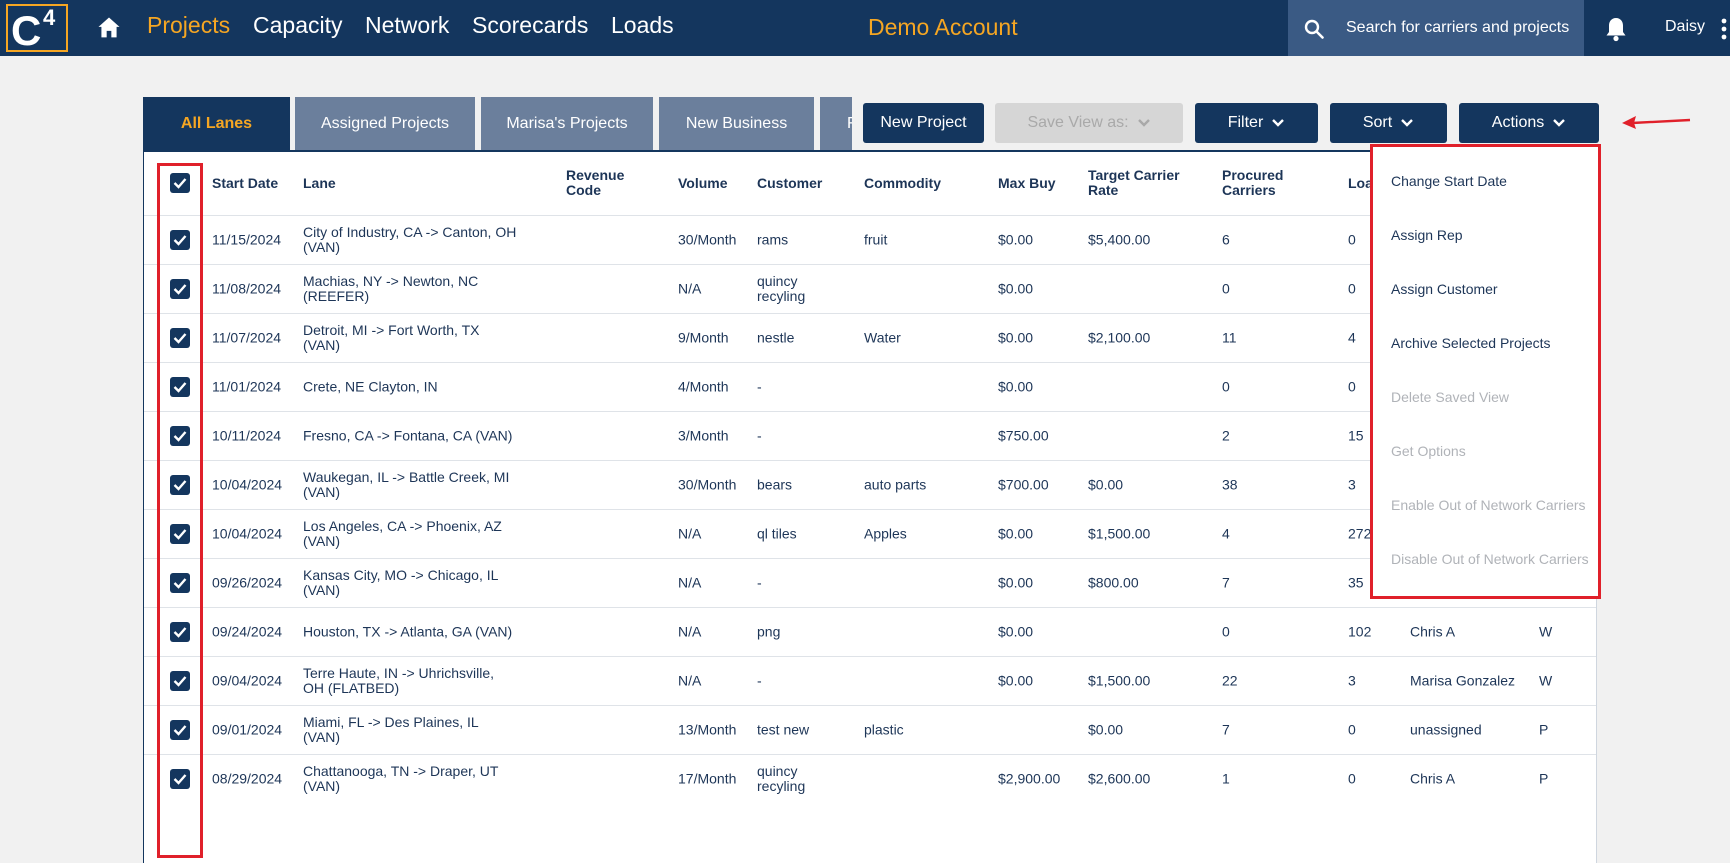 The width and height of the screenshot is (1730, 863). What do you see at coordinates (1360, 533) in the screenshot?
I see `cell-loads: 272` at bounding box center [1360, 533].